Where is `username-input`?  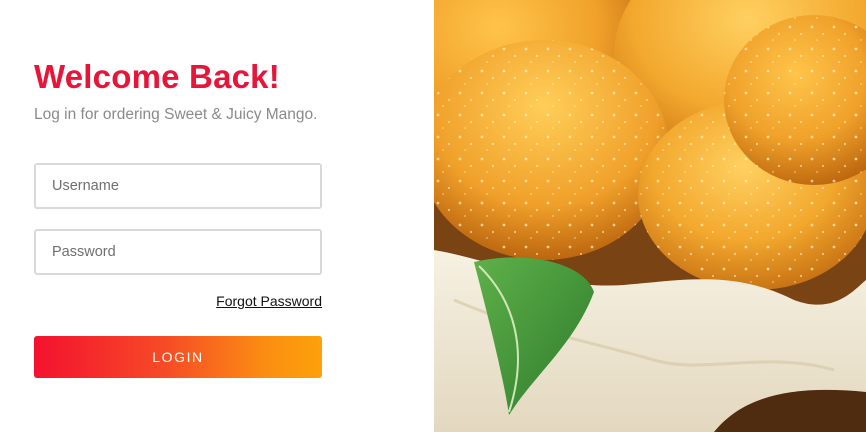
username-input is located at coordinates (178, 186).